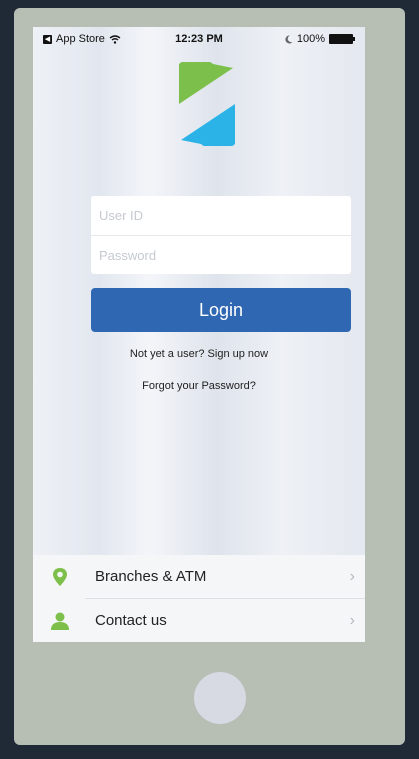  I want to click on moon-icon, so click(289, 38).